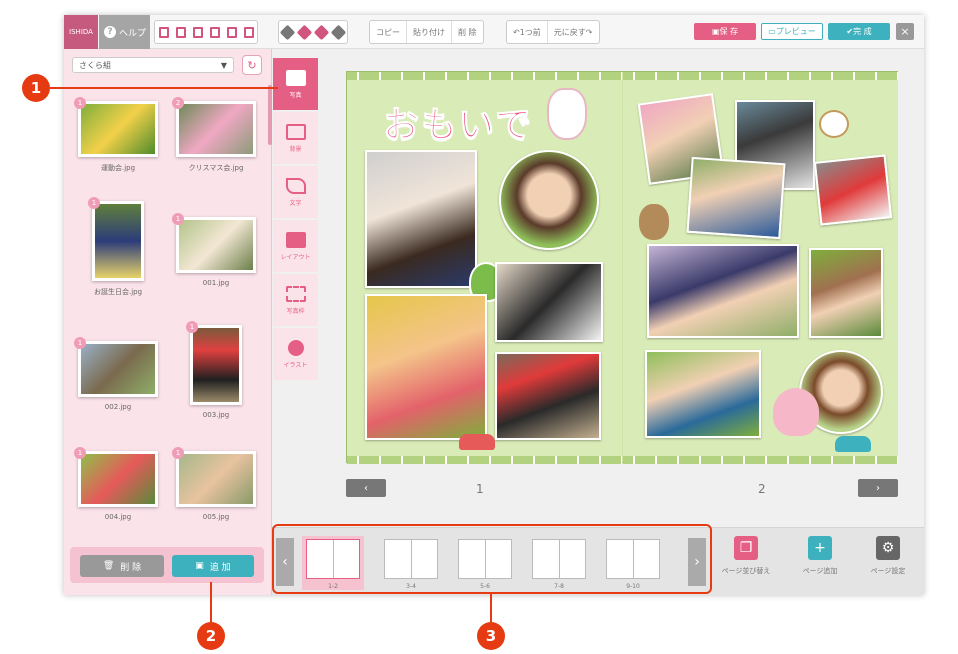 The image size is (958, 654). I want to click on chevron-down-icon: ▼, so click(223, 65).